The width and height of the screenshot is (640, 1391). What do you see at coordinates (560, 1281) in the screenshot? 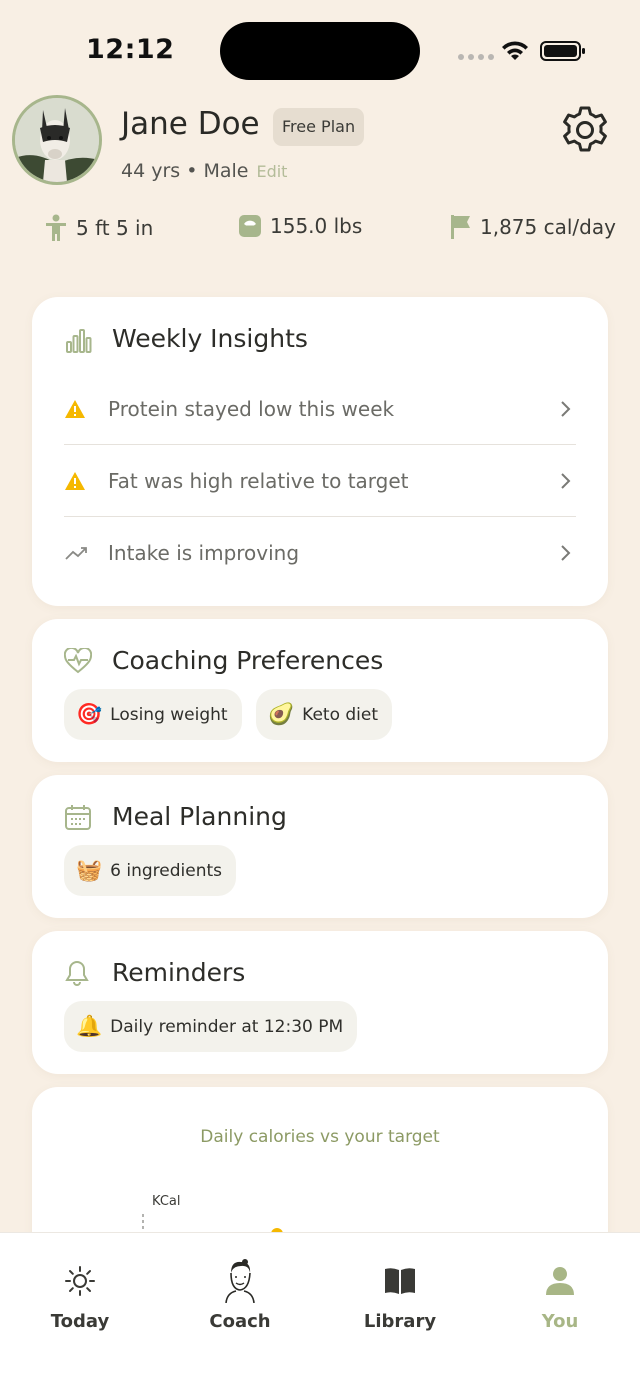
I see `person-icon` at bounding box center [560, 1281].